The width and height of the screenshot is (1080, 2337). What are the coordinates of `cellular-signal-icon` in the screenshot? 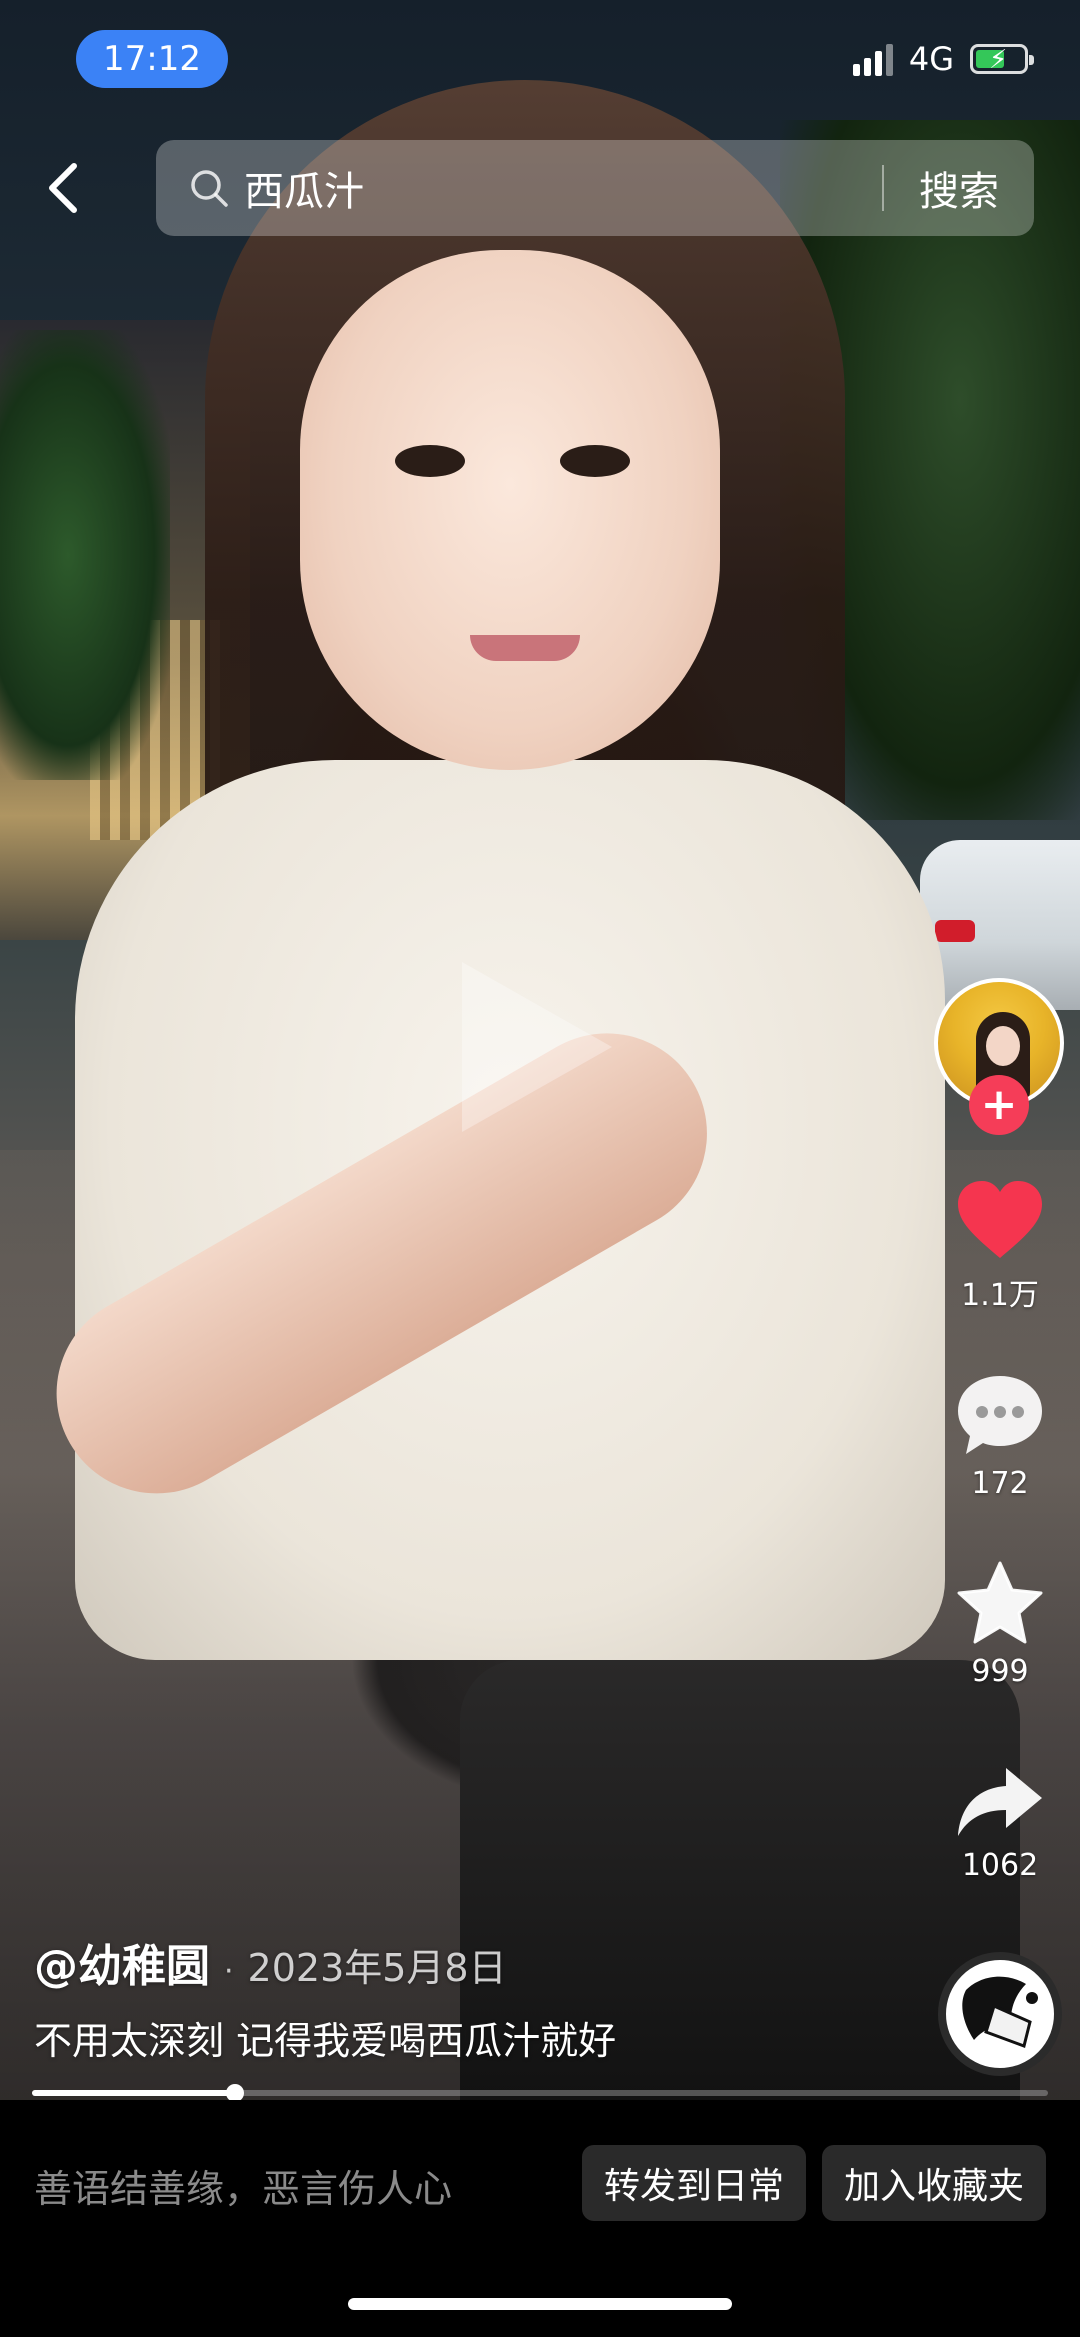 It's located at (872, 59).